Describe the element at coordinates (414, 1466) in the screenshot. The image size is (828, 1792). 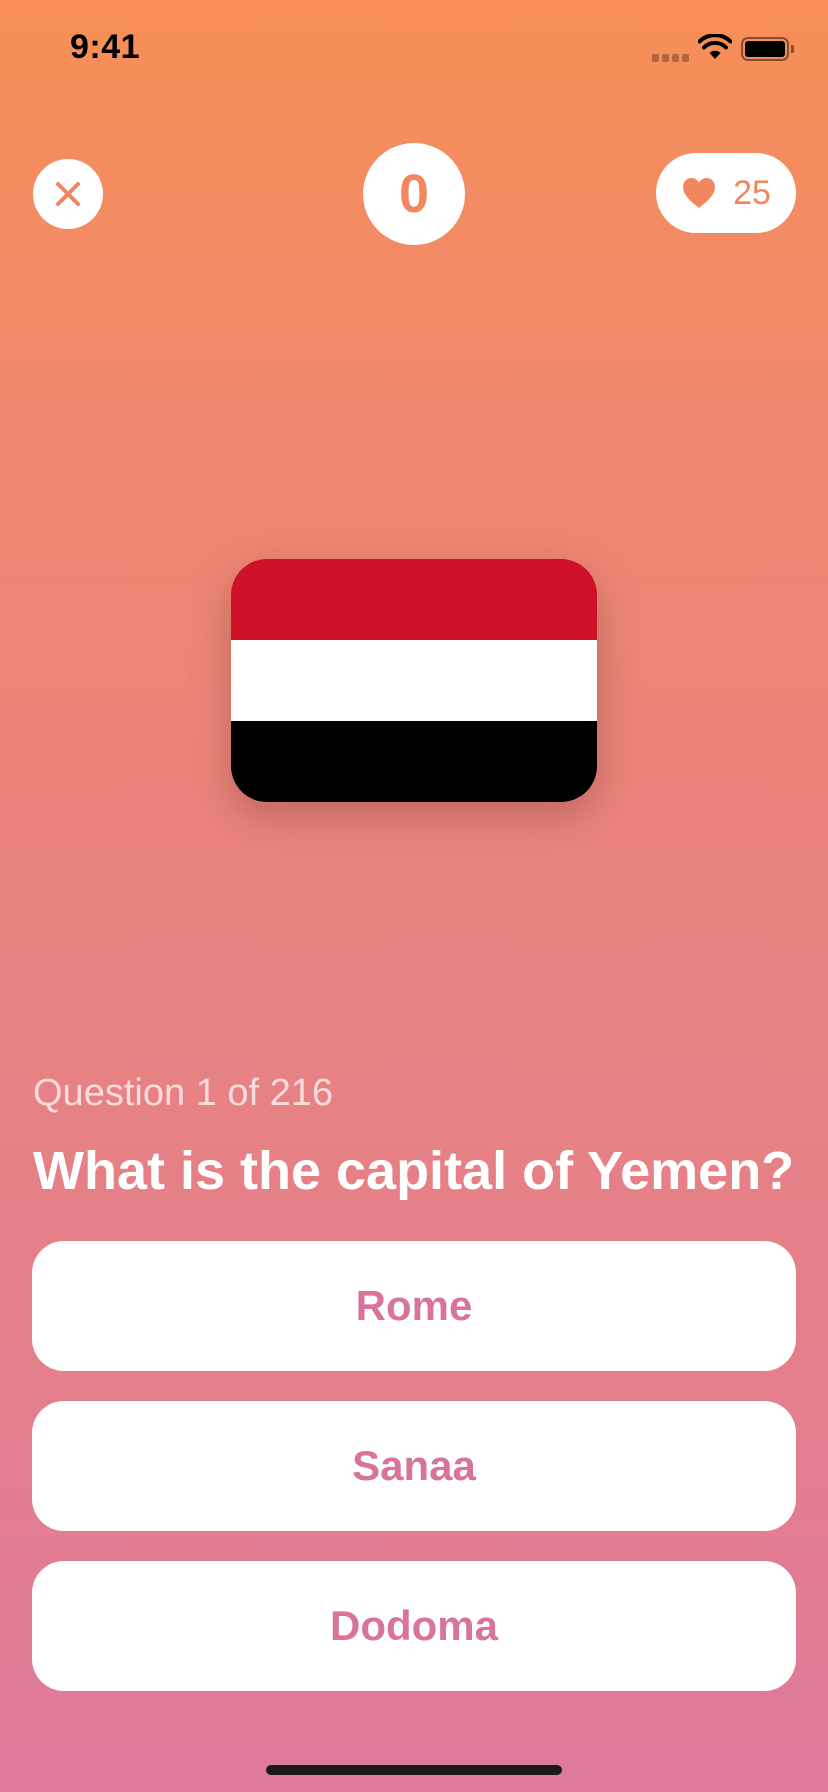
I see `answer-button-sanaa: Sanaa` at that location.